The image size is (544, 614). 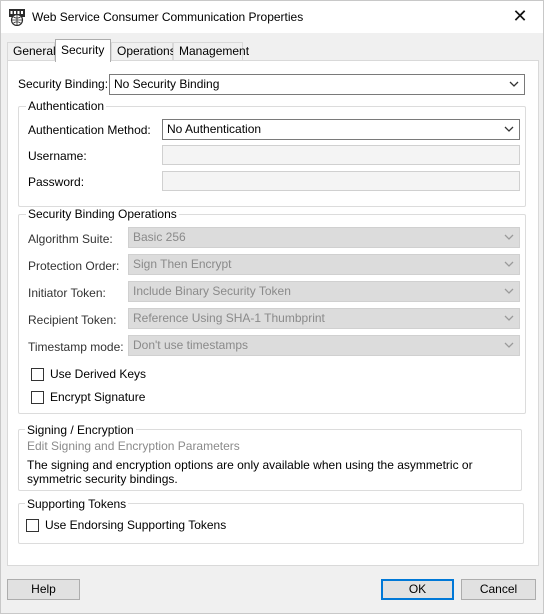 What do you see at coordinates (341, 181) in the screenshot?
I see `password-field` at bounding box center [341, 181].